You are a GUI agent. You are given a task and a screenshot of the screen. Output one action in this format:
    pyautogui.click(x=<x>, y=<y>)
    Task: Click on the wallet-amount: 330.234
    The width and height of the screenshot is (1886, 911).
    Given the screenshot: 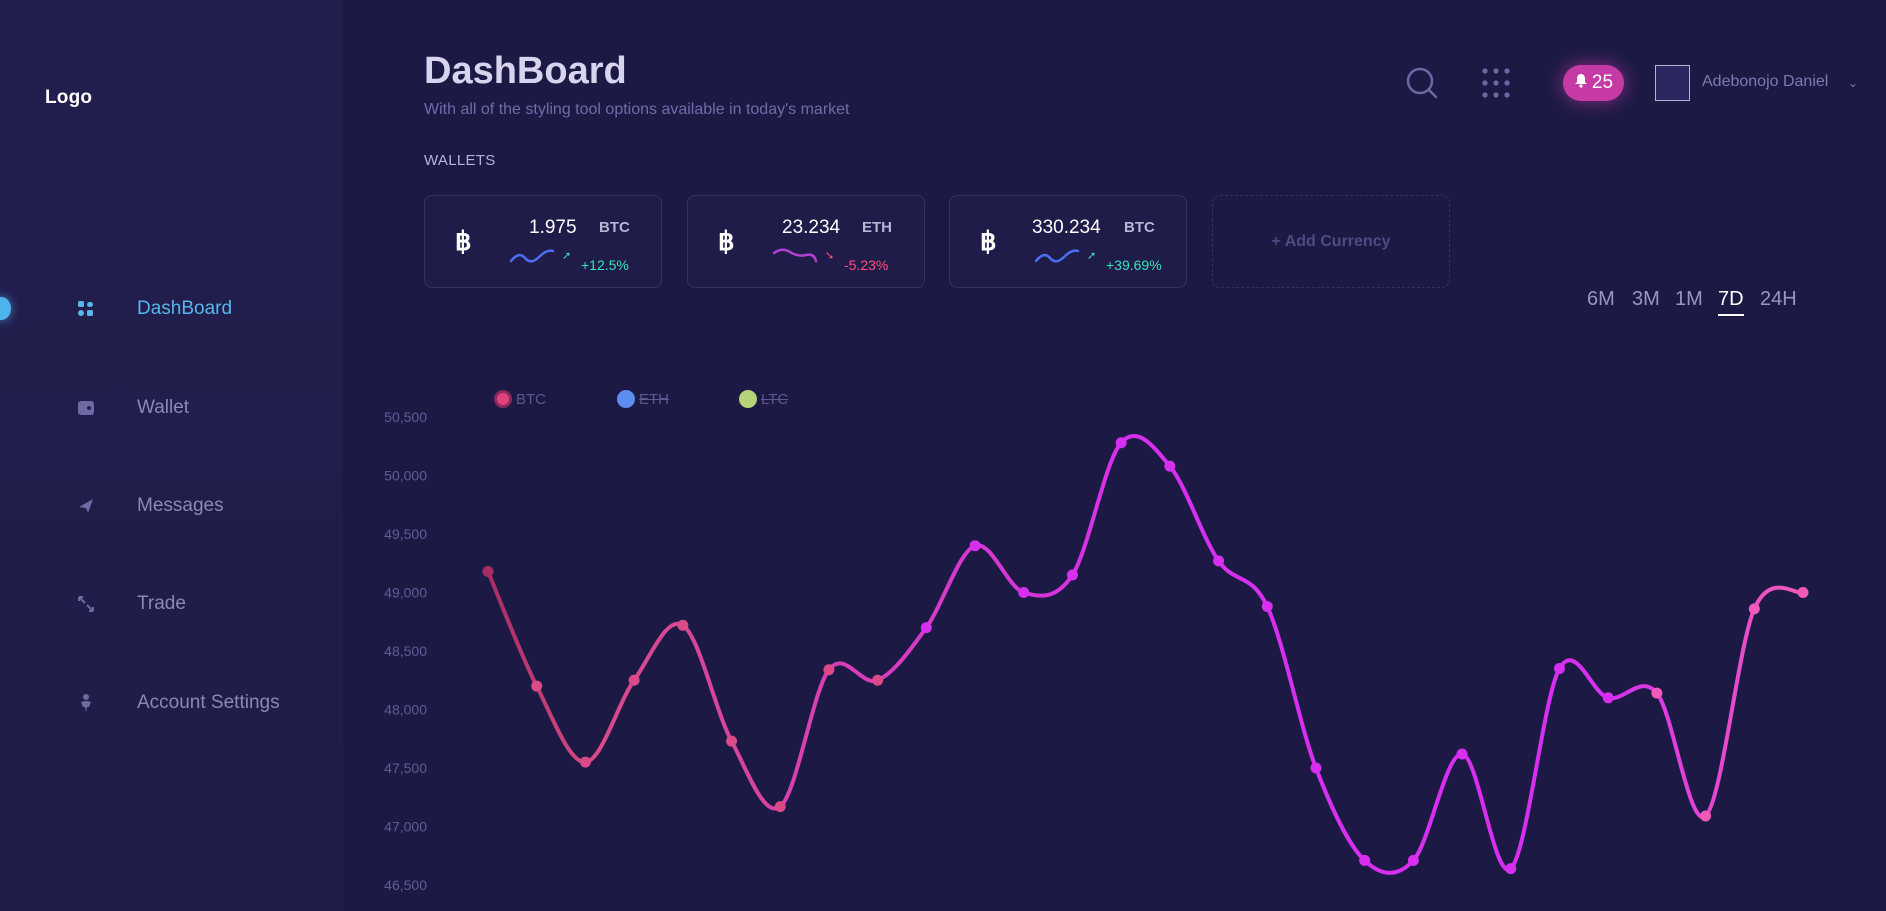 What is the action you would take?
    pyautogui.click(x=1066, y=227)
    